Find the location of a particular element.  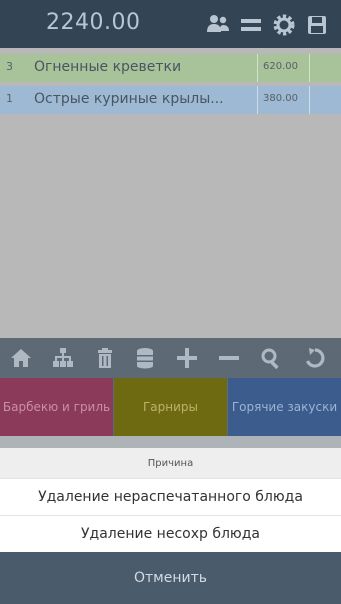

order-qty: 1 is located at coordinates (9, 98).